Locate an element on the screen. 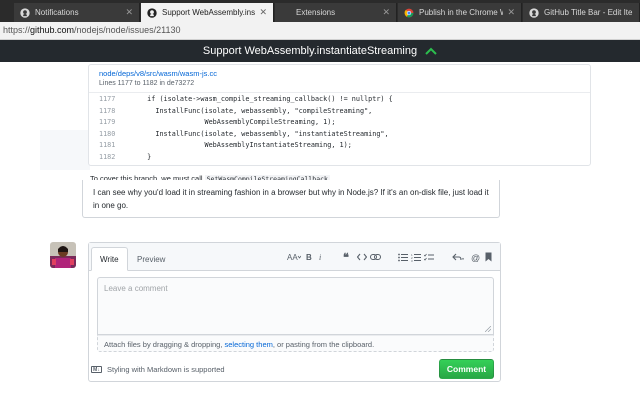 The width and height of the screenshot is (640, 400). attach-text-after: , or pasting from the clipboard. is located at coordinates (323, 344).